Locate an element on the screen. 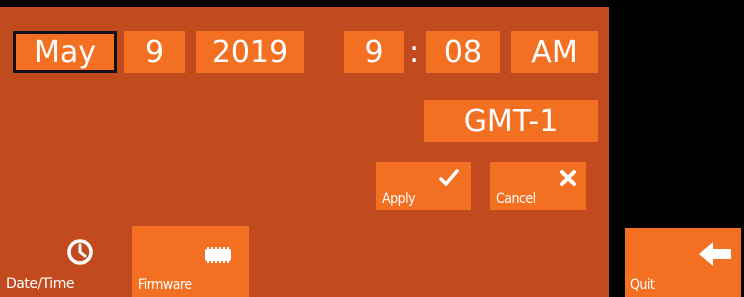 This screenshot has width=744, height=297. day-field: 9 is located at coordinates (154, 52).